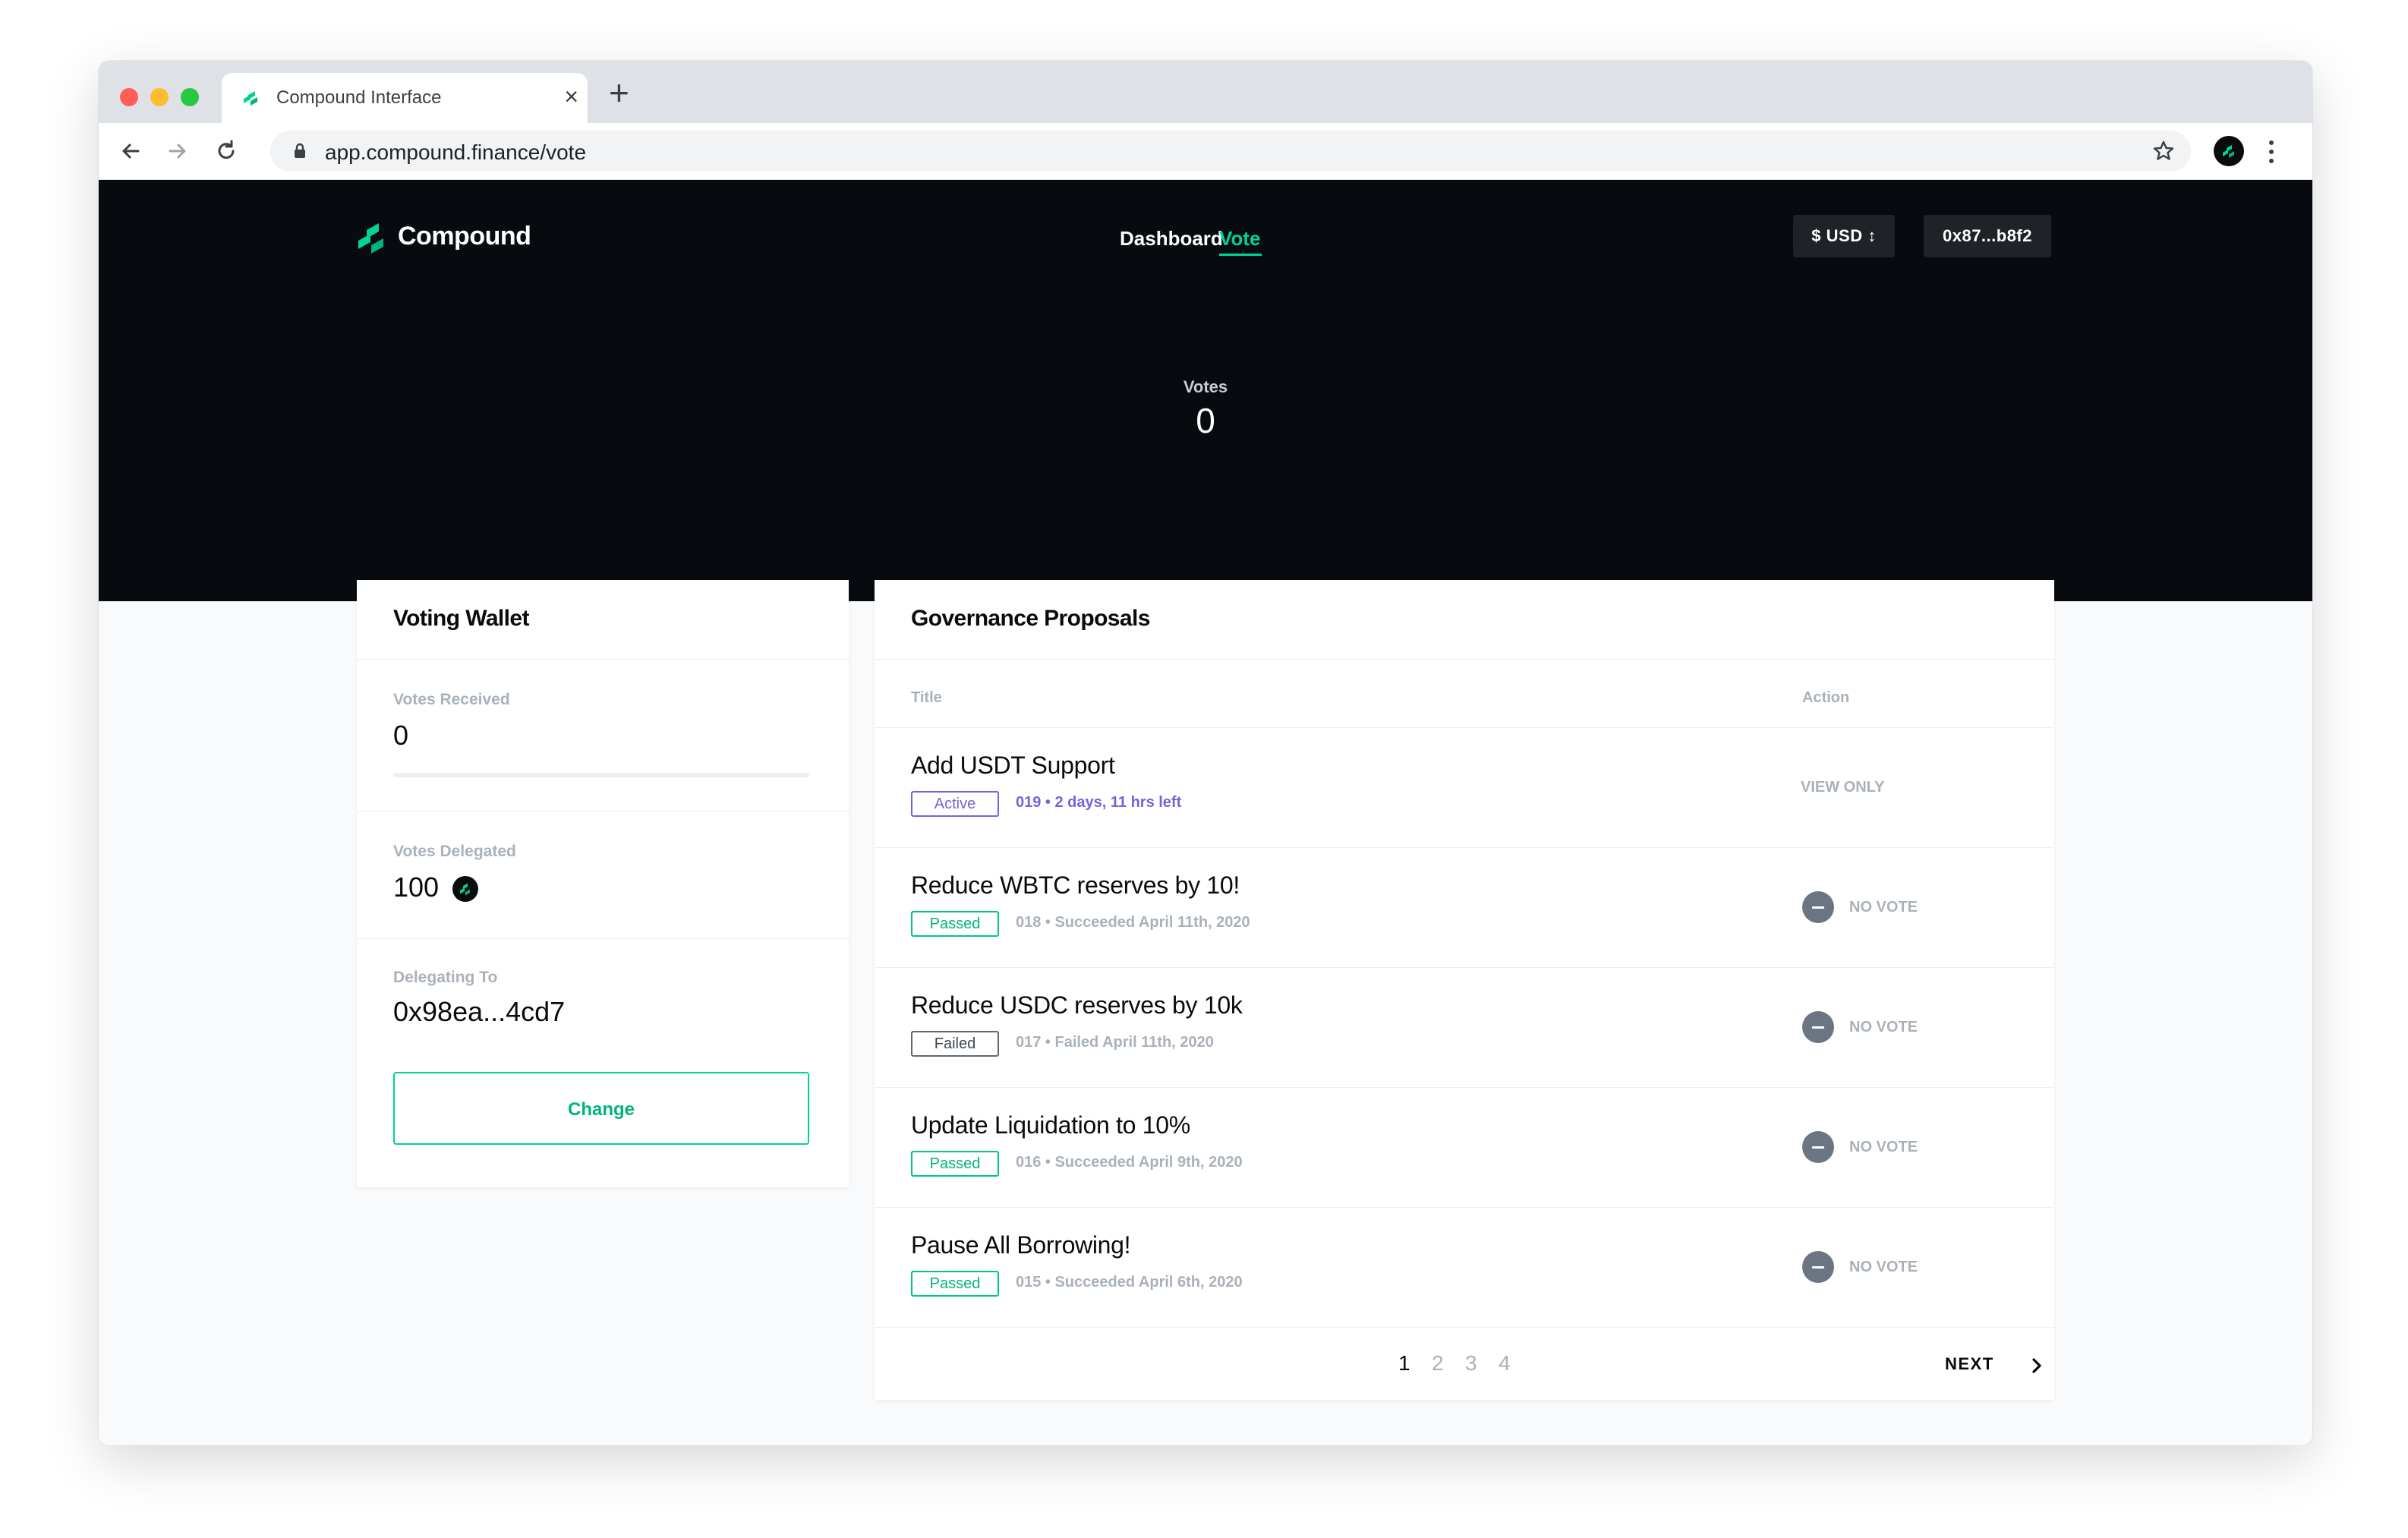 This screenshot has width=2408, height=1538. I want to click on proposal-meta: 019 • 2 days, 11 hrs left, so click(1099, 802).